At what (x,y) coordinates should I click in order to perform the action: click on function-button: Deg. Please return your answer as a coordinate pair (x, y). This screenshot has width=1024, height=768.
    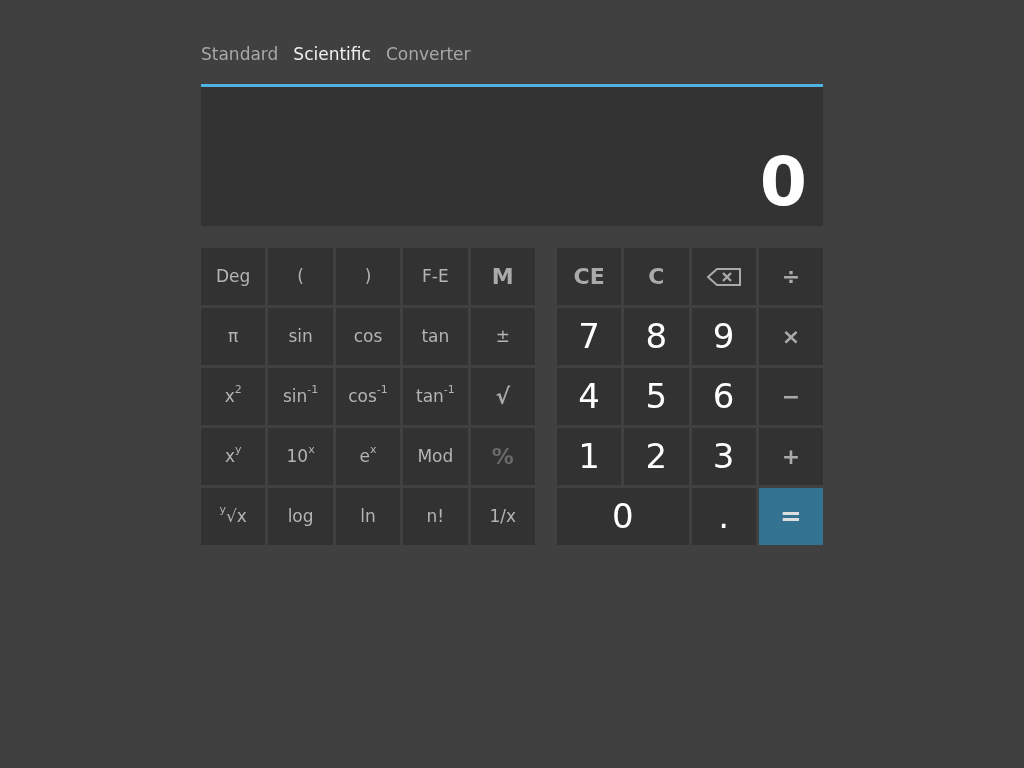
    Looking at the image, I should click on (233, 276).